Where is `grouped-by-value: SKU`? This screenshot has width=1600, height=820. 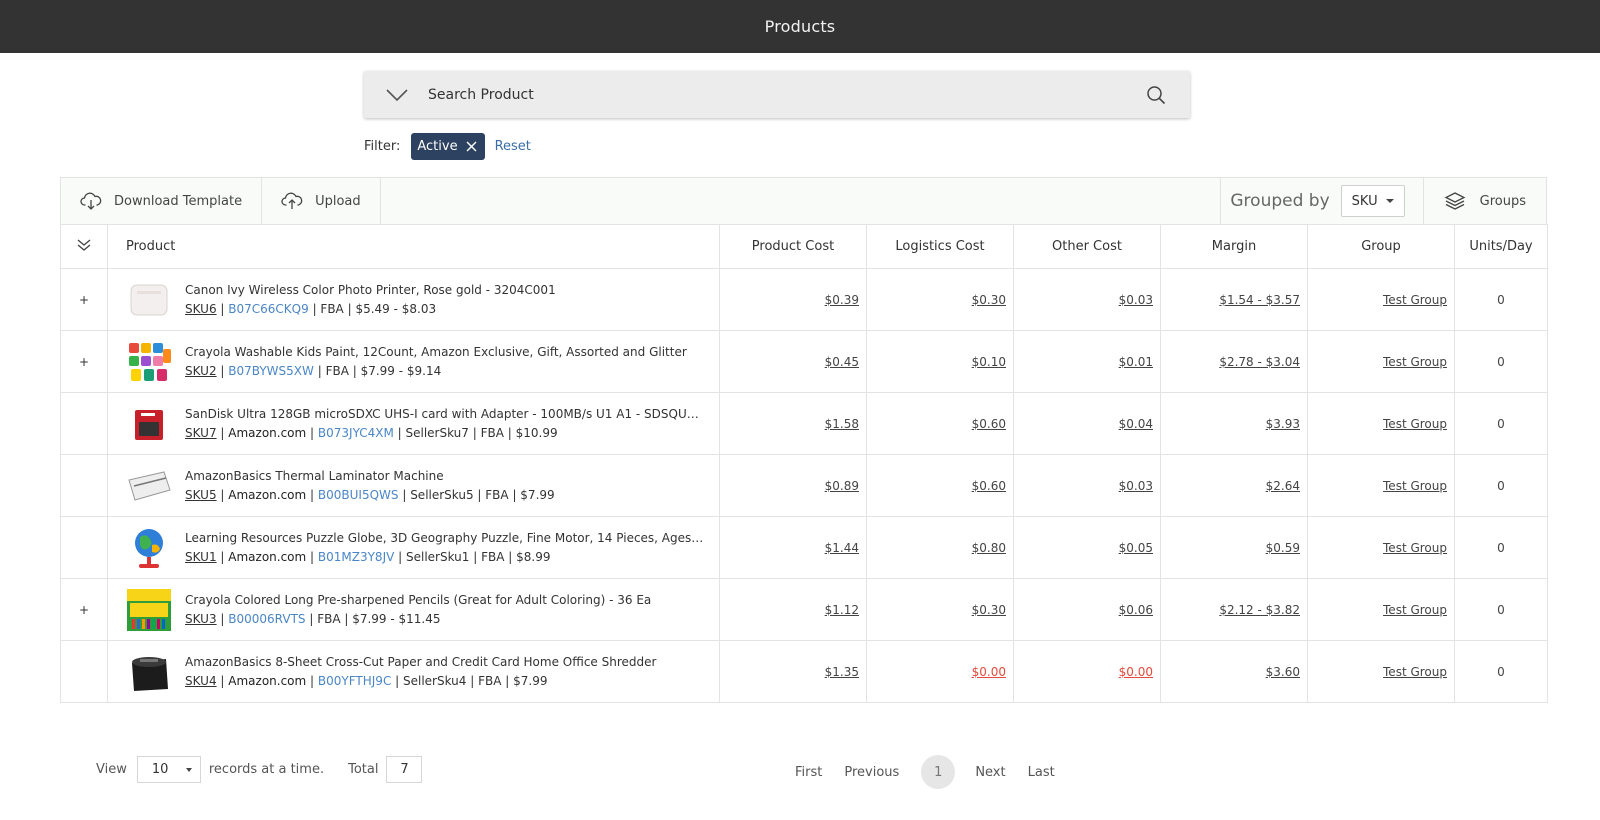 grouped-by-value: SKU is located at coordinates (1364, 201).